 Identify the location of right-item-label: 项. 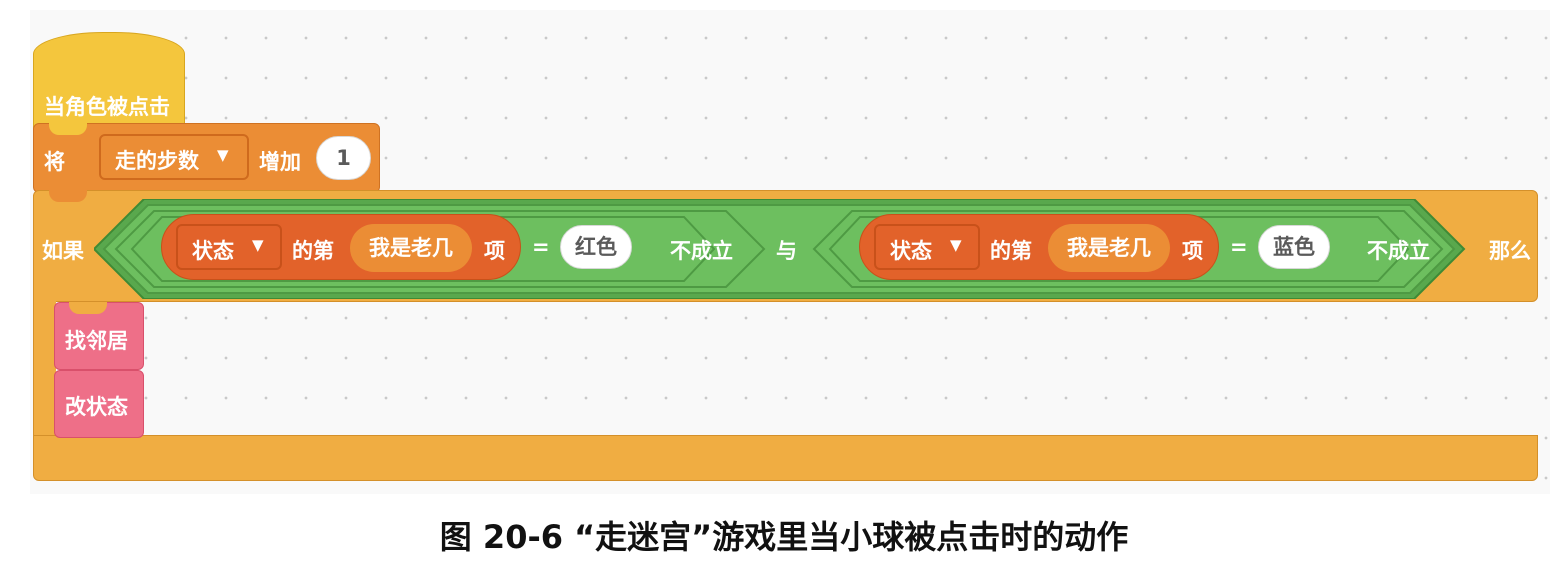
(1192, 251).